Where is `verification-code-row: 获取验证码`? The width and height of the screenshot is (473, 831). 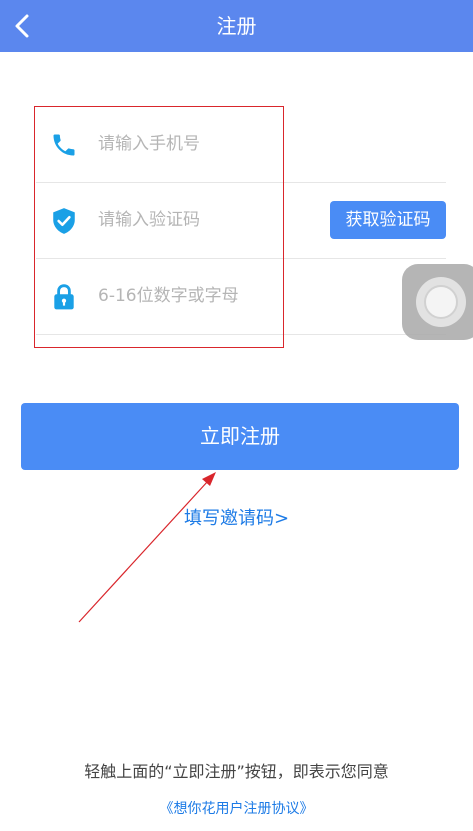
verification-code-row: 获取验证码 is located at coordinates (241, 220).